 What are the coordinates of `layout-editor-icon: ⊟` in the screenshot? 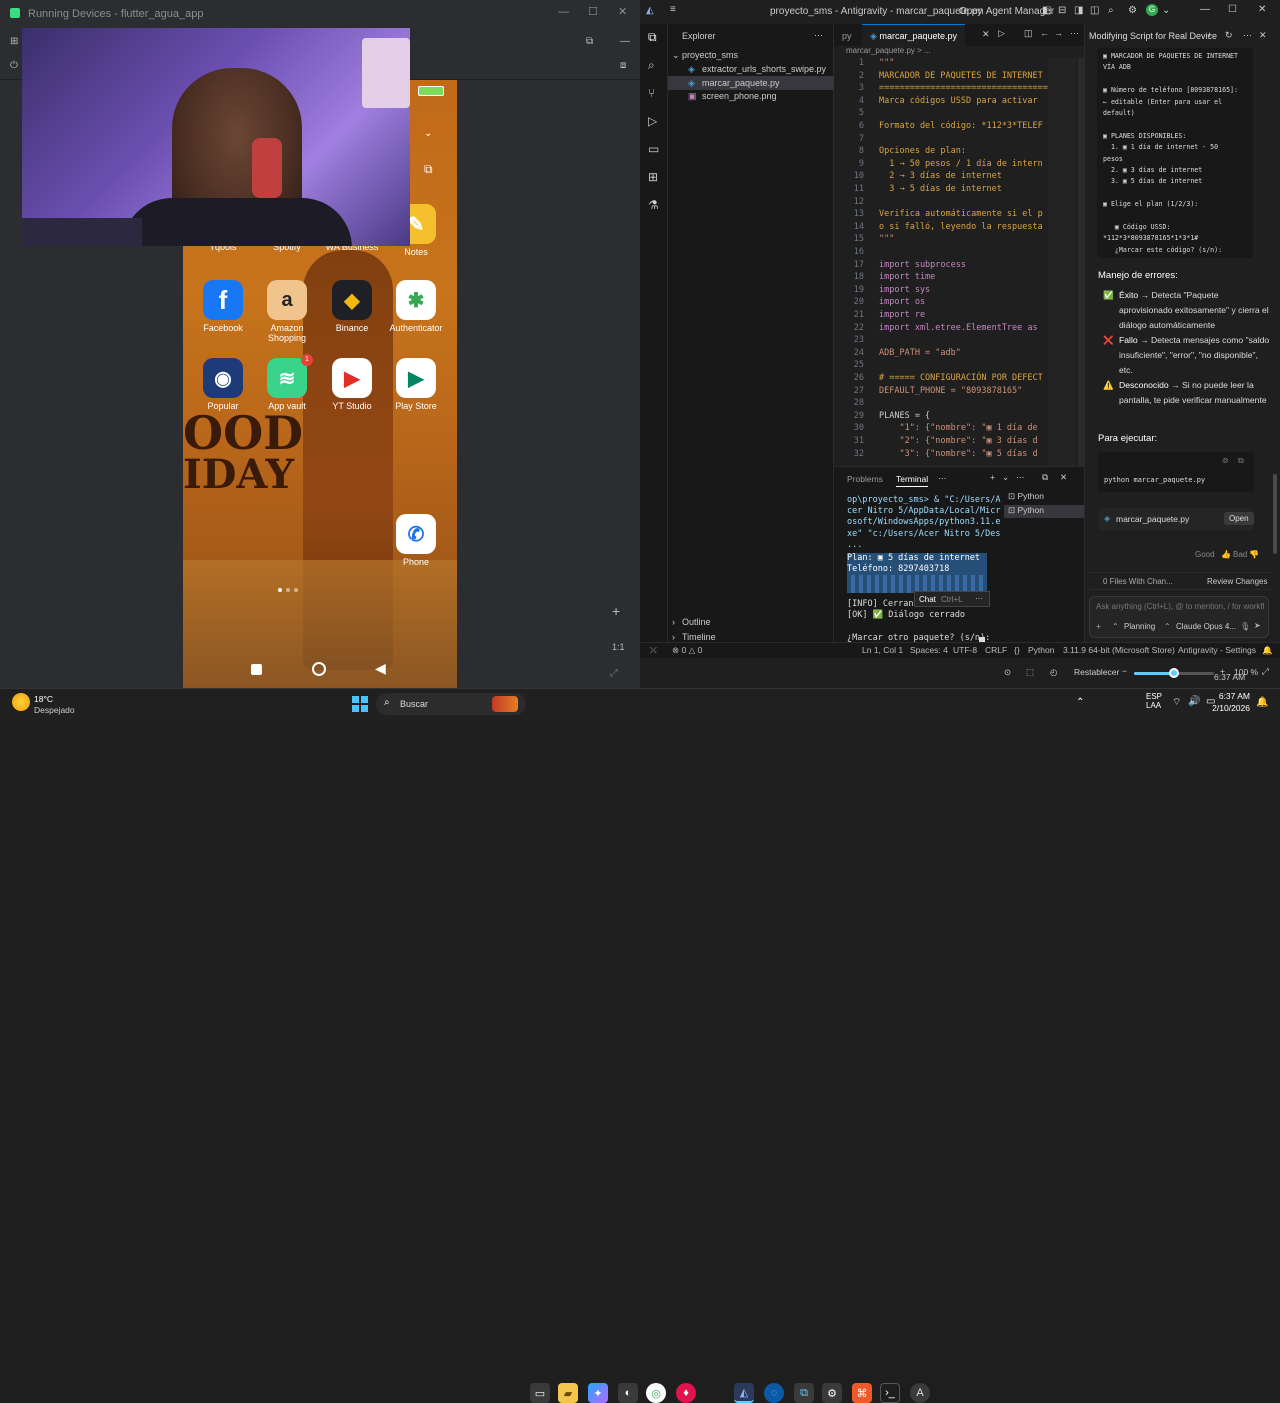 It's located at (1062, 10).